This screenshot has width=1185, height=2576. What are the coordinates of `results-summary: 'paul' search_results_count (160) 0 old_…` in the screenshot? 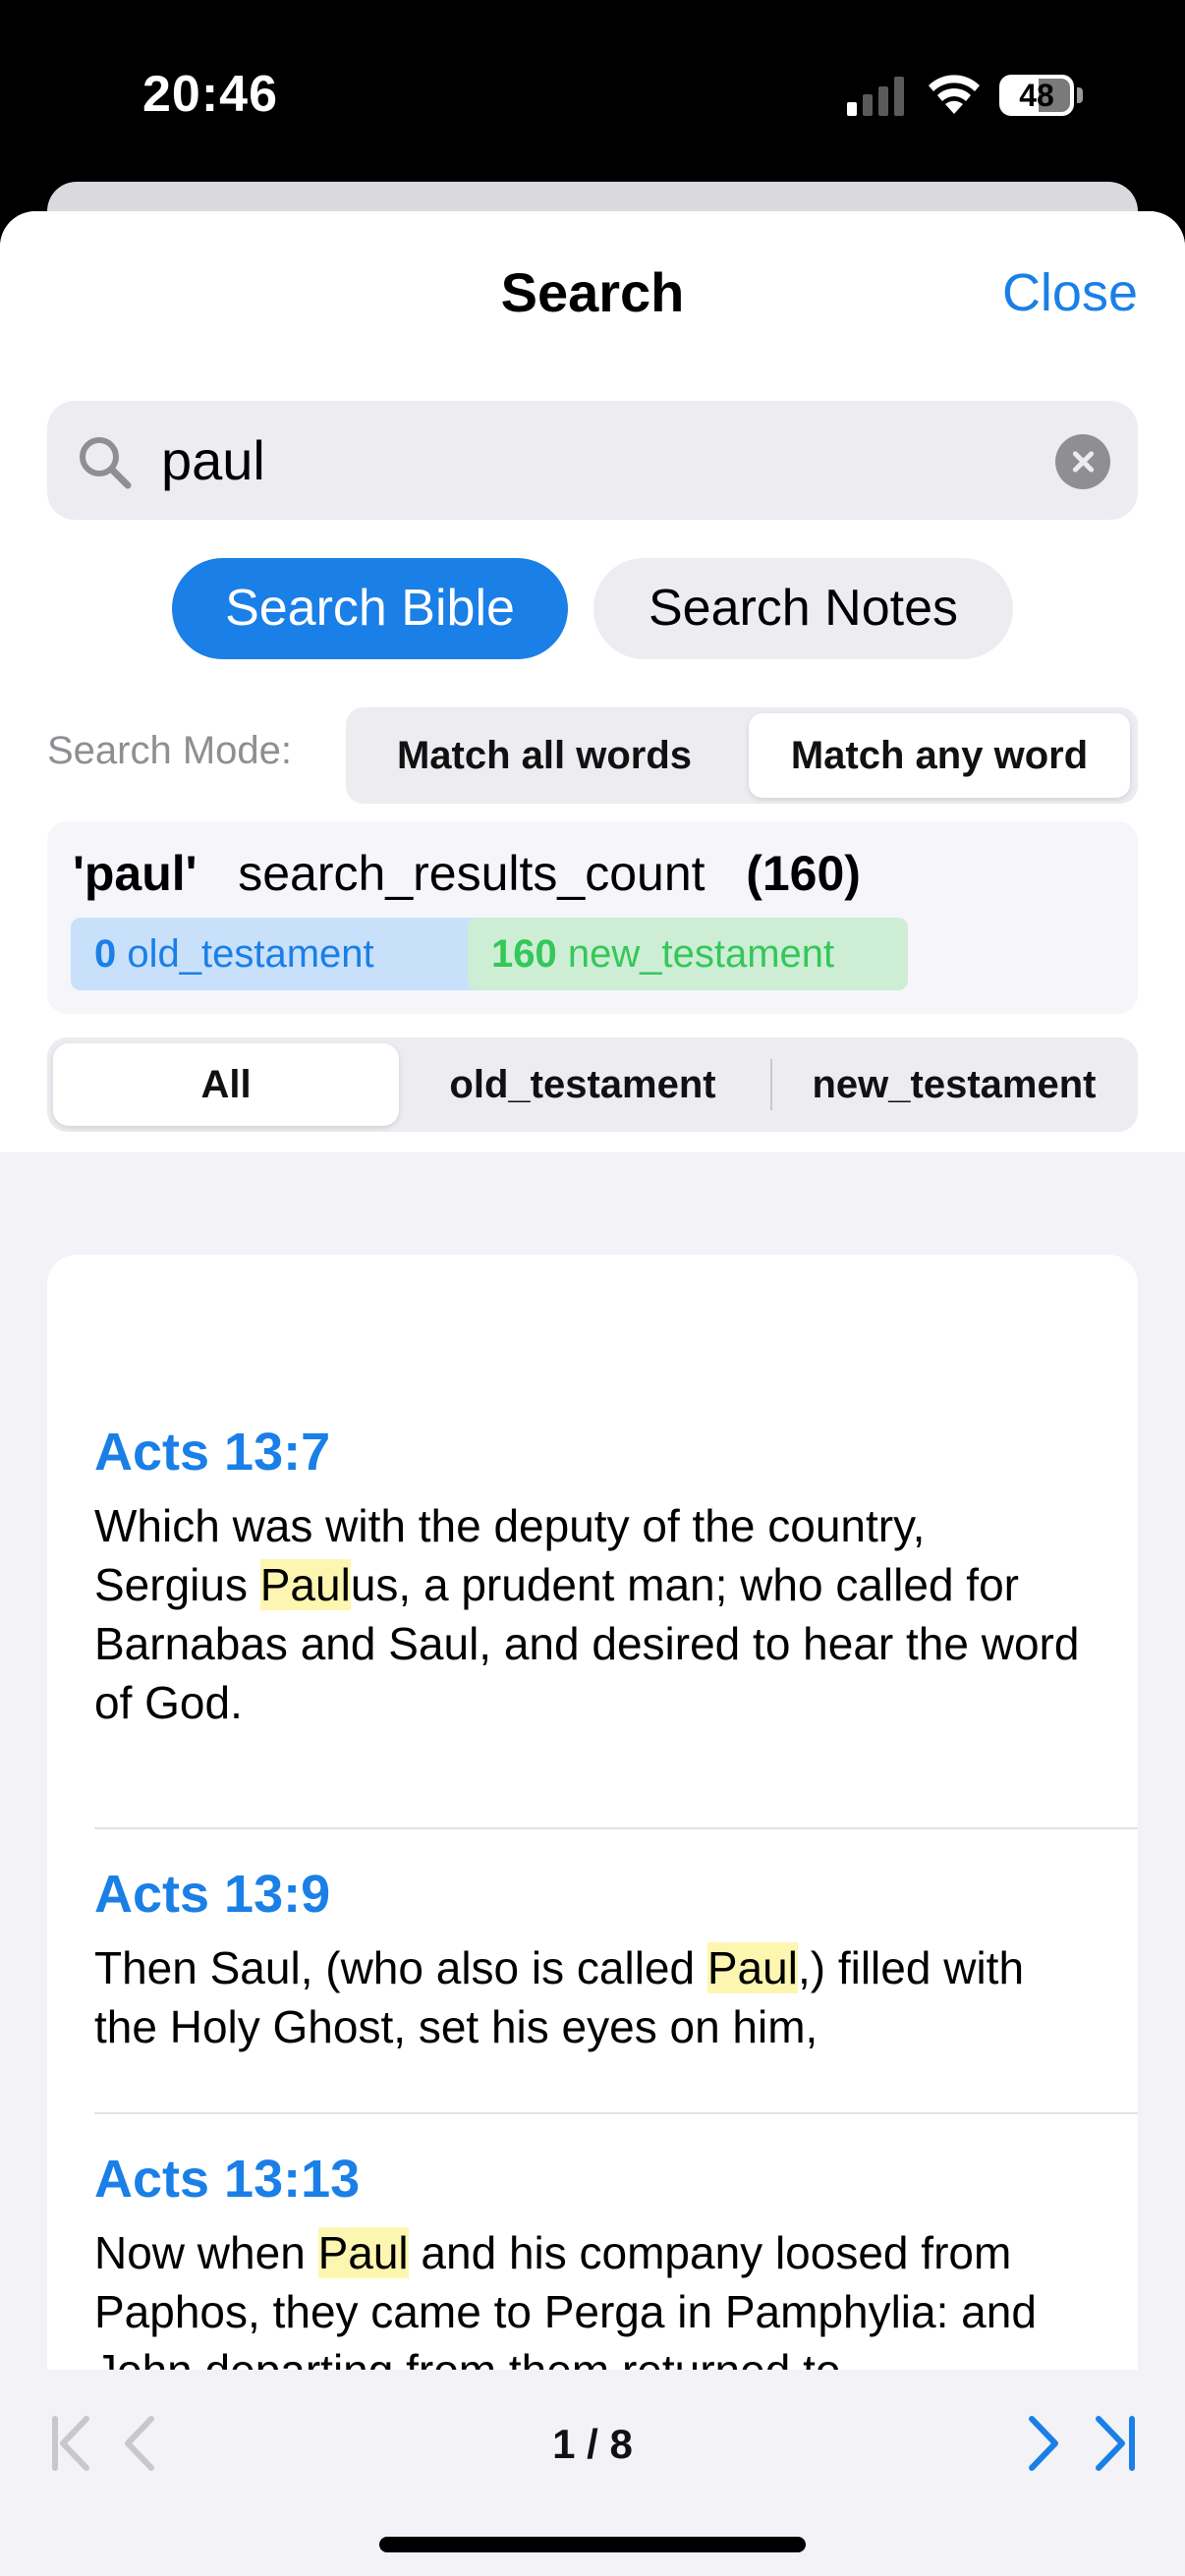 It's located at (592, 917).